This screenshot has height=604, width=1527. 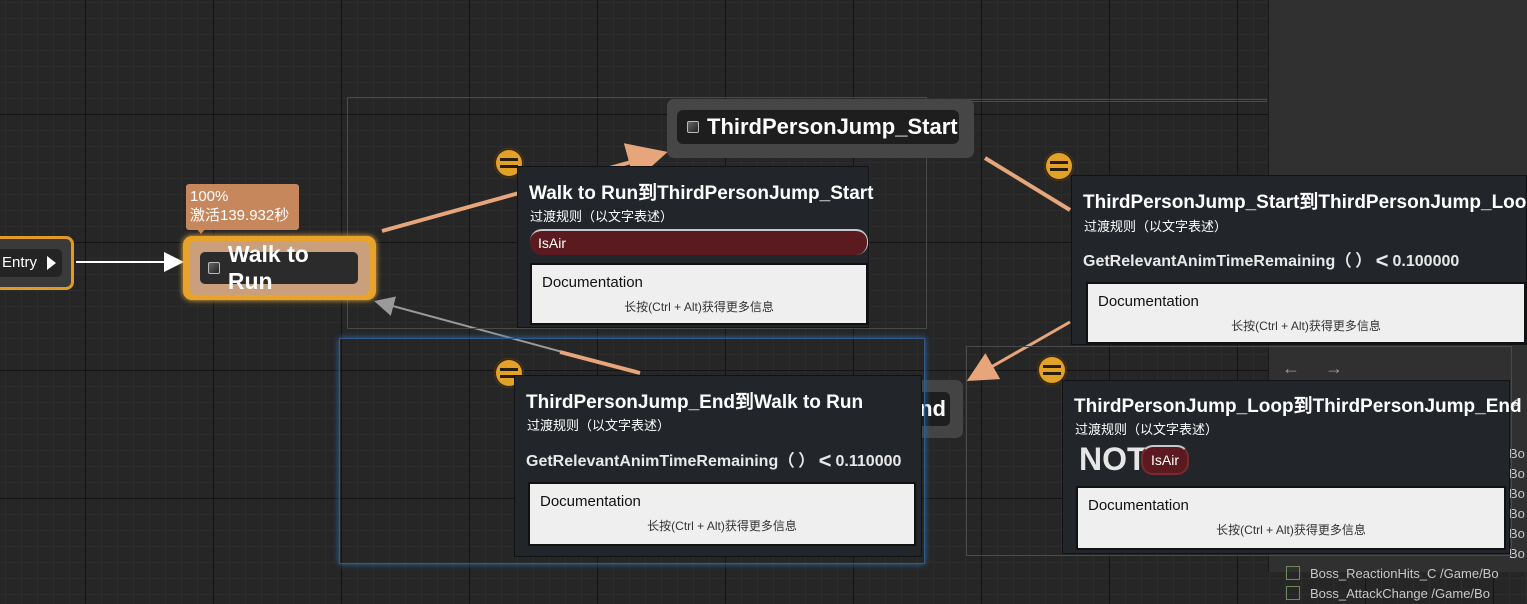 What do you see at coordinates (1293, 593) in the screenshot?
I see `blueprint-icon` at bounding box center [1293, 593].